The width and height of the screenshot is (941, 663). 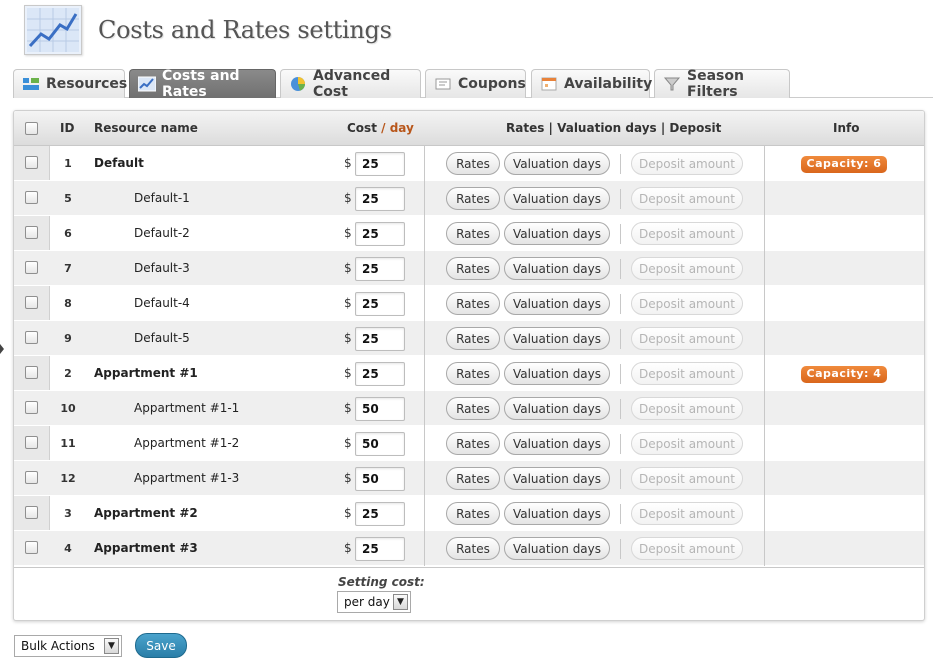 What do you see at coordinates (374, 602) in the screenshot?
I see `setting-cost-select: per day ▼` at bounding box center [374, 602].